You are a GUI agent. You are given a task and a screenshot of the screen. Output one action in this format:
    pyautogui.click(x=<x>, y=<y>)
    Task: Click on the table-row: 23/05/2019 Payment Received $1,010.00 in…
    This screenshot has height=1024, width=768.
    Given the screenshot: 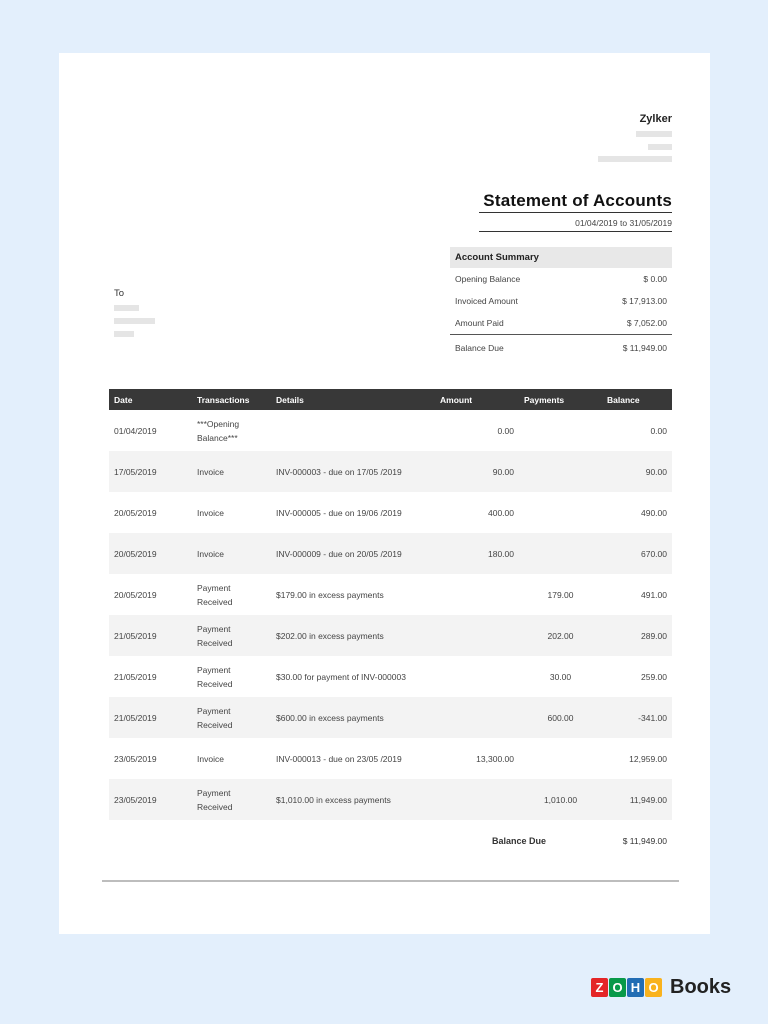 What is the action you would take?
    pyautogui.click(x=390, y=799)
    